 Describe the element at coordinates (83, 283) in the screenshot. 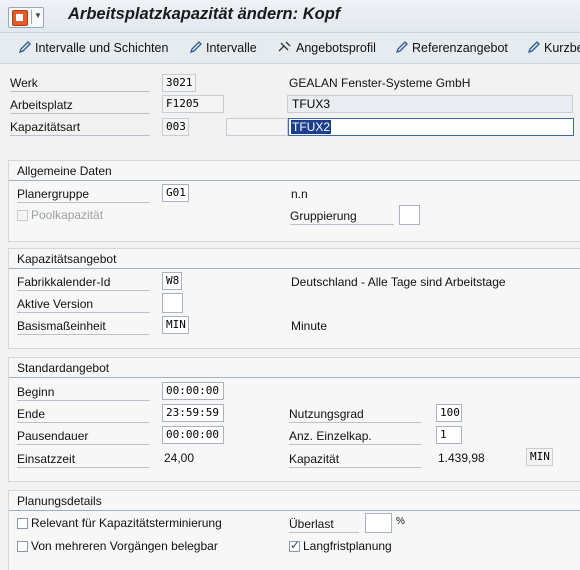

I see `fabrikkalender-label: Fabrikkalender-Id` at that location.